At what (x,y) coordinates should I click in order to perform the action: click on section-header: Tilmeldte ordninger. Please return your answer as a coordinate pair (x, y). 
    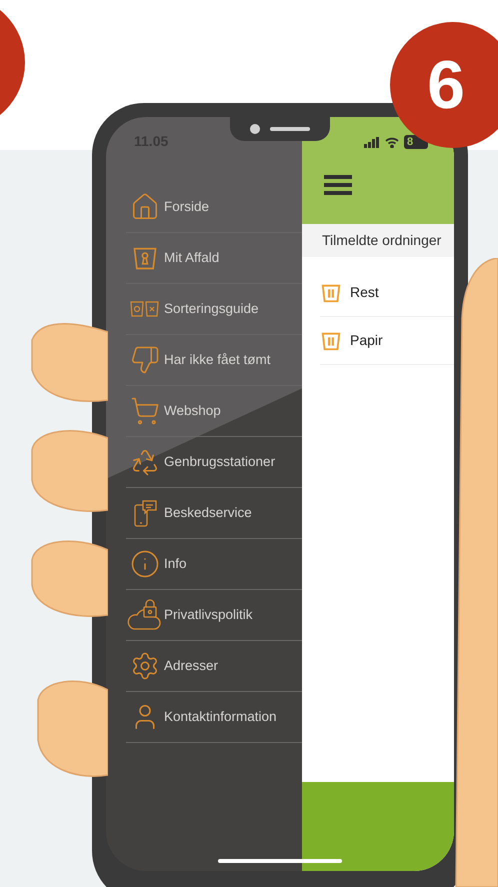
    Looking at the image, I should click on (378, 240).